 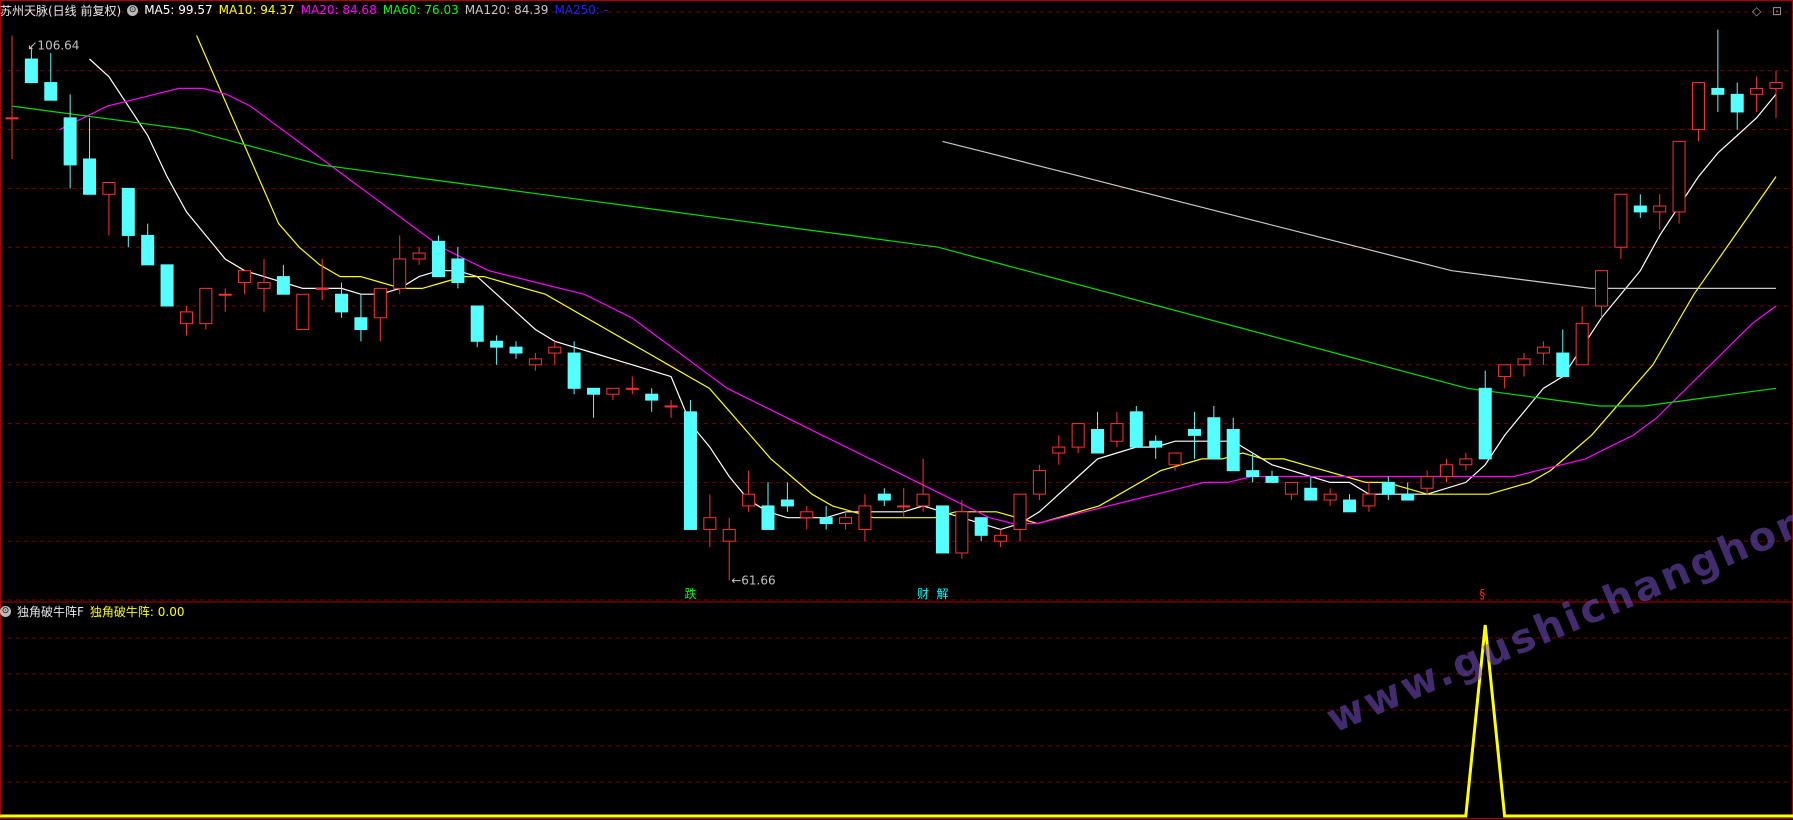 I want to click on ma10-label: MA10: 94.37, so click(x=256, y=10).